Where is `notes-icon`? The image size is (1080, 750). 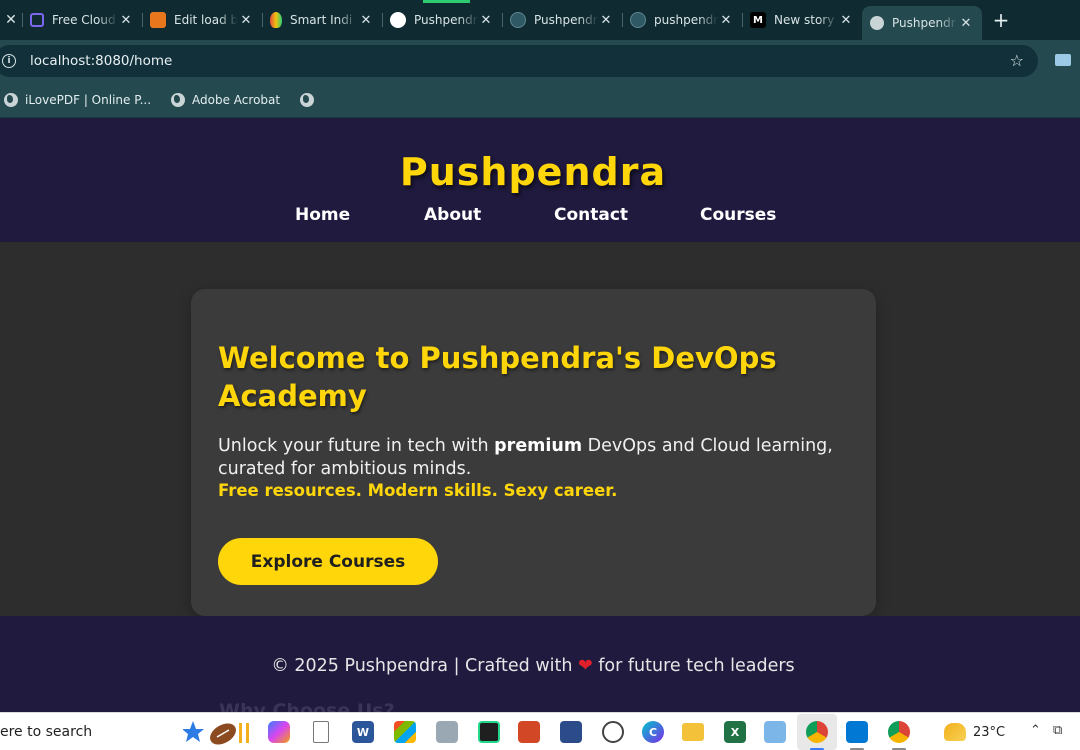
notes-icon is located at coordinates (775, 732).